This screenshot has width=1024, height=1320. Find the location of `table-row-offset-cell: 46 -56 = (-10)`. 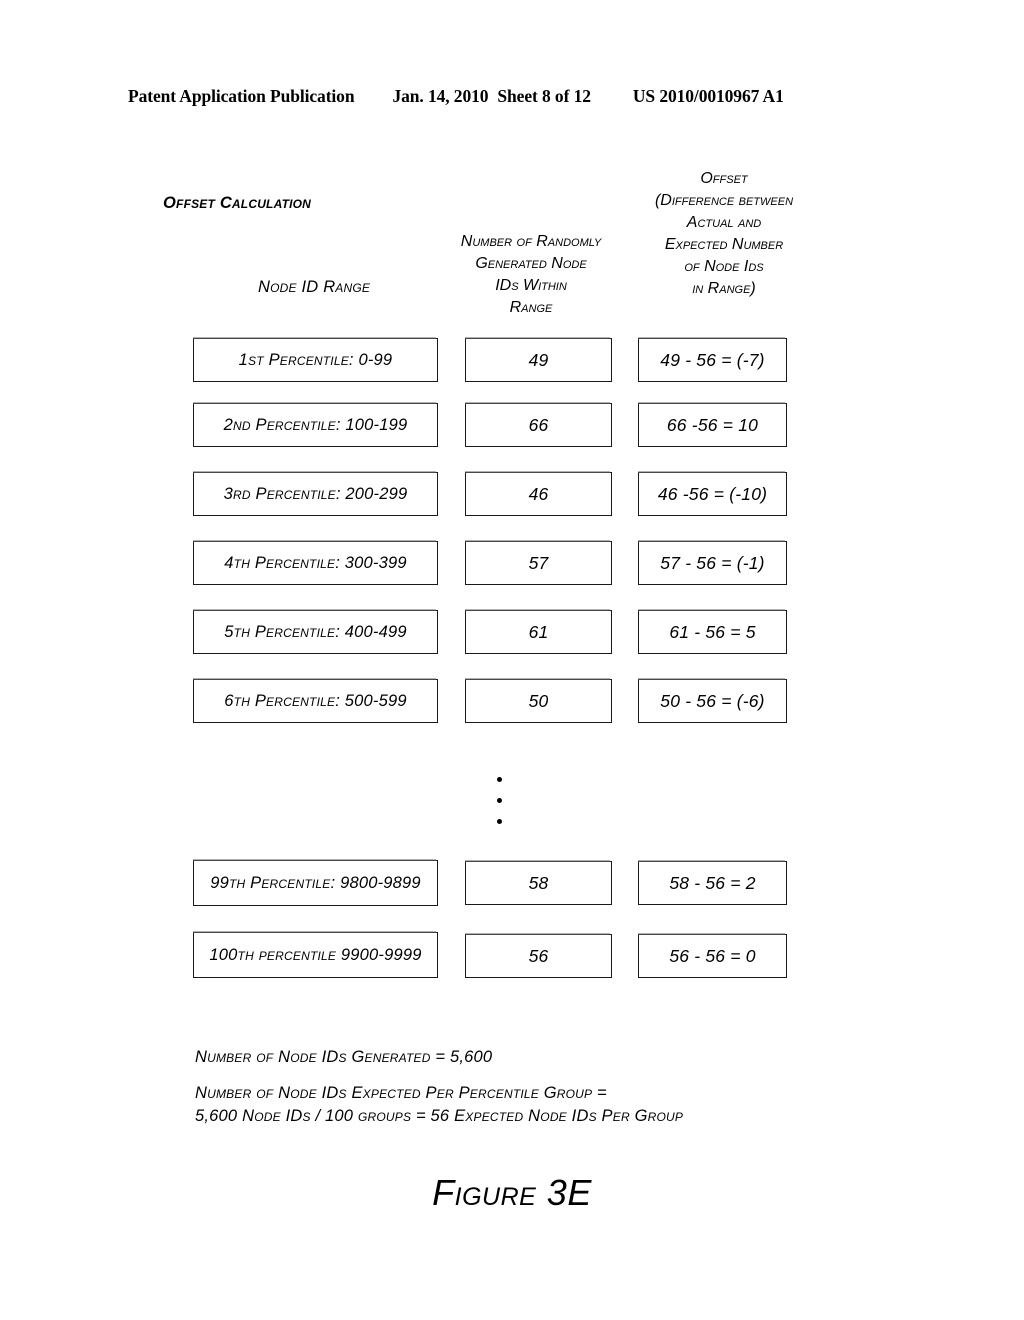

table-row-offset-cell: 46 -56 = (-10) is located at coordinates (712, 493).